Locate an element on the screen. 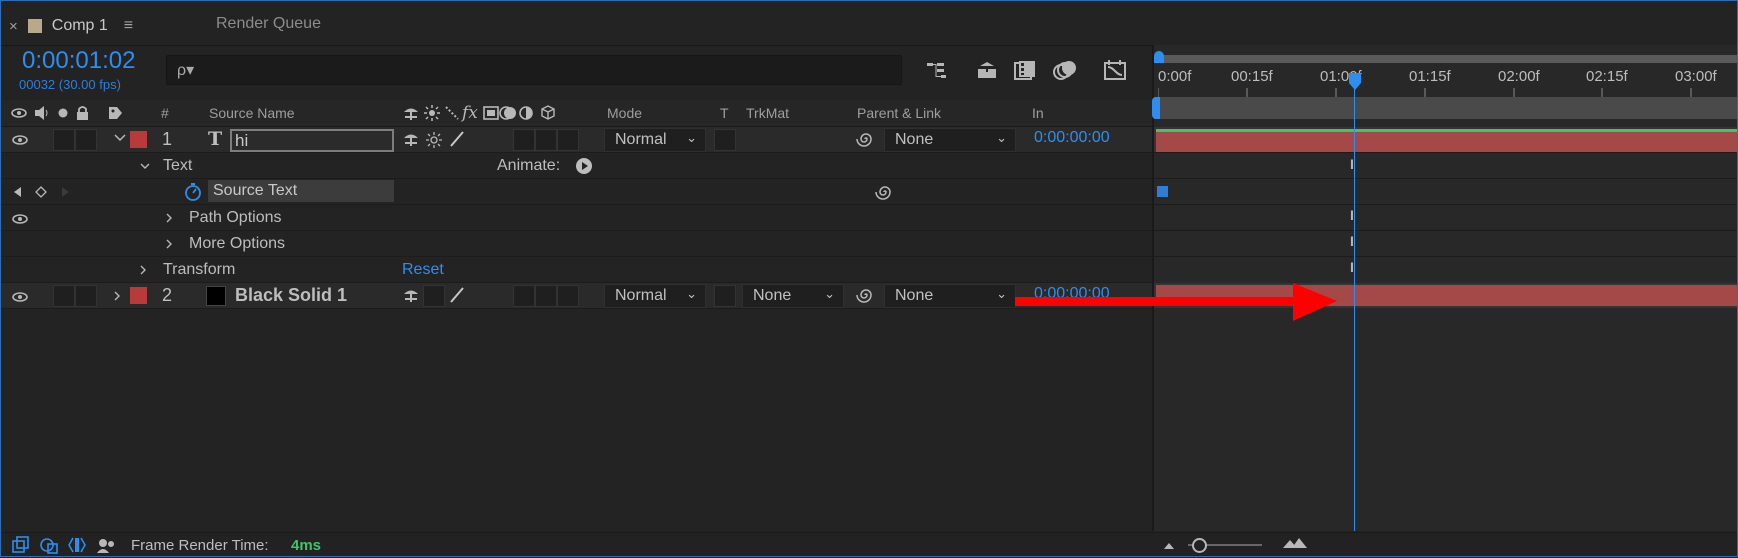 Image resolution: width=1738 pixels, height=558 pixels. column-mode: Mode is located at coordinates (624, 113).